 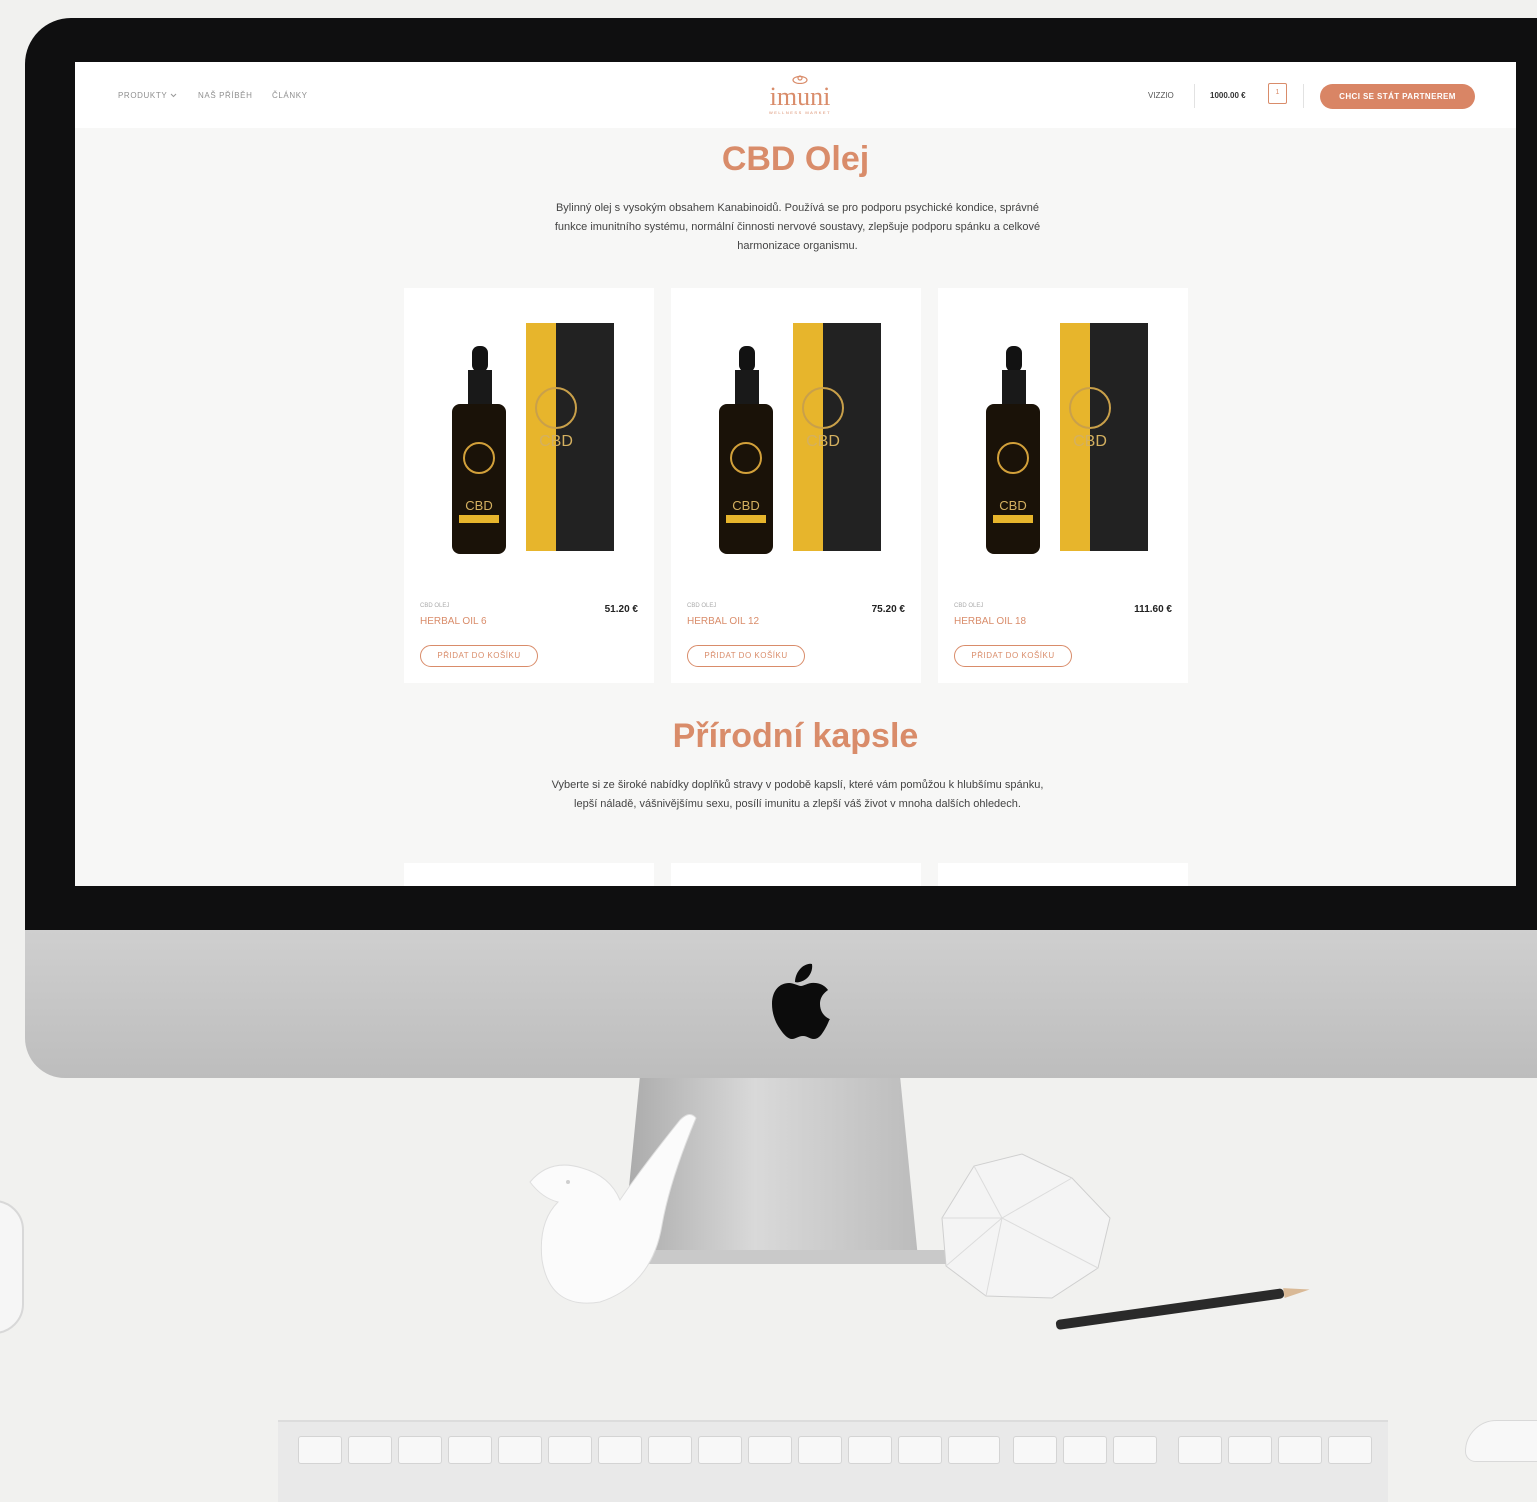 I want to click on apple-logo-icon, so click(x=801, y=1001).